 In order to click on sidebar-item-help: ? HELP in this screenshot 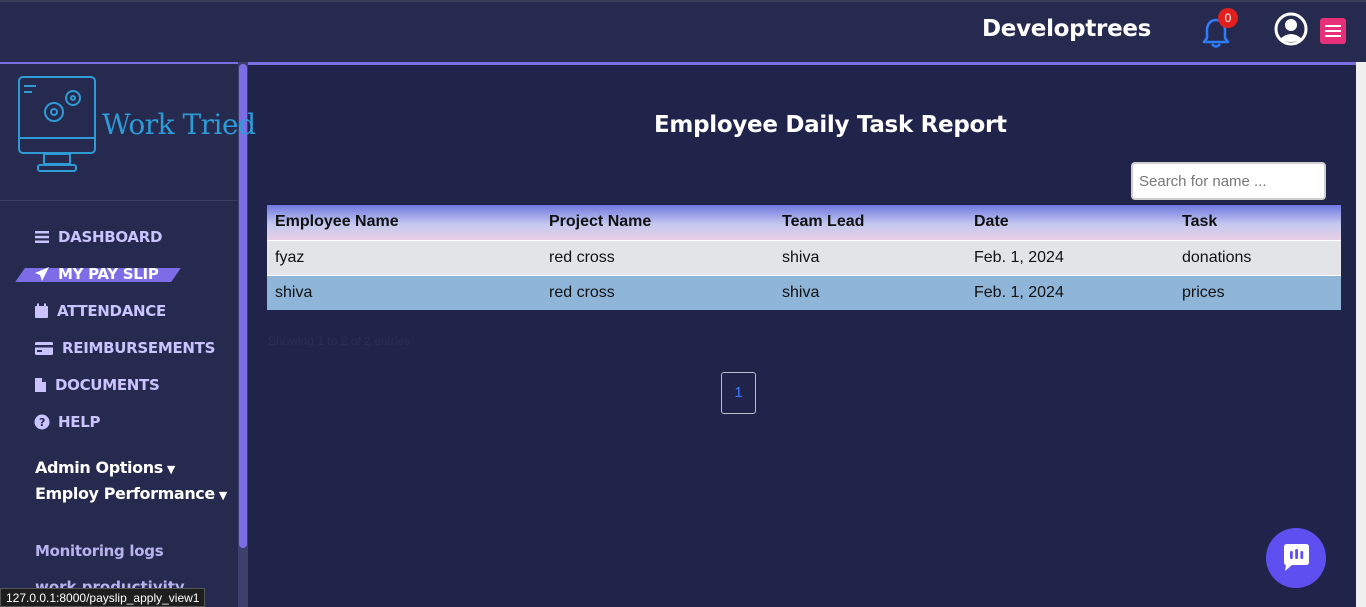, I will do `click(67, 422)`.